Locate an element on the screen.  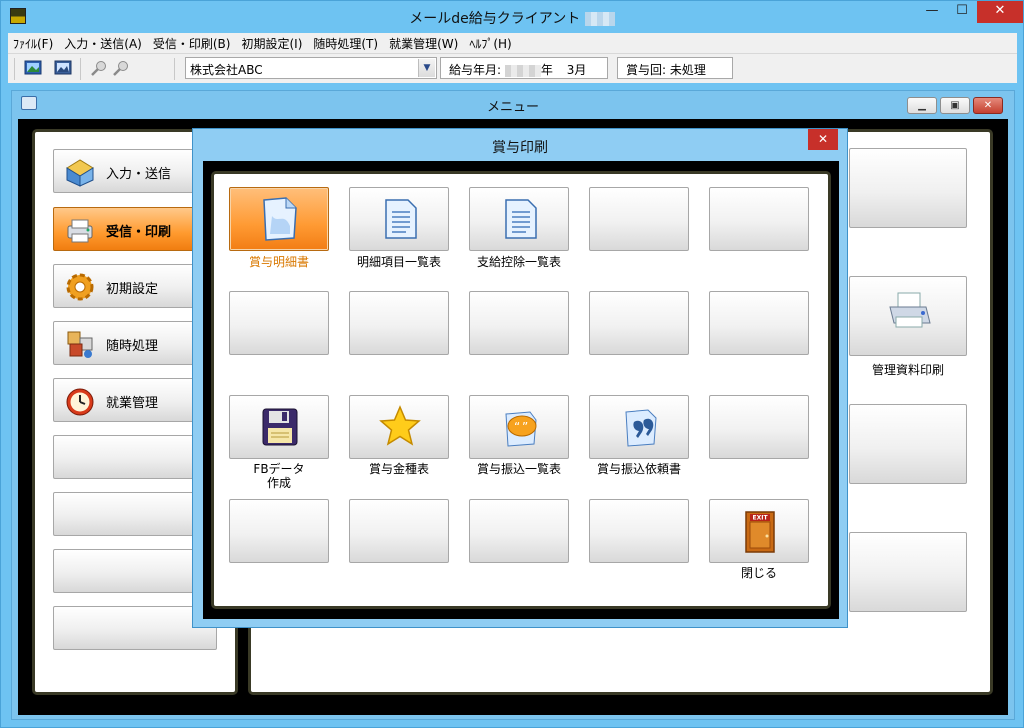
bonus-statement-label: 賞与明細書 is located at coordinates (278, 262).